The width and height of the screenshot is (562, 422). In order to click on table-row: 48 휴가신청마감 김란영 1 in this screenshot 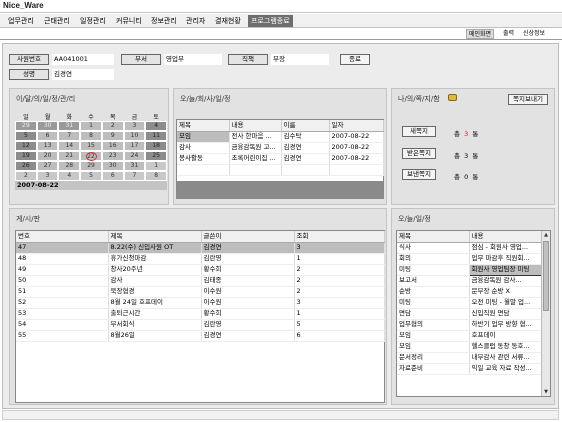, I will do `click(200, 259)`.